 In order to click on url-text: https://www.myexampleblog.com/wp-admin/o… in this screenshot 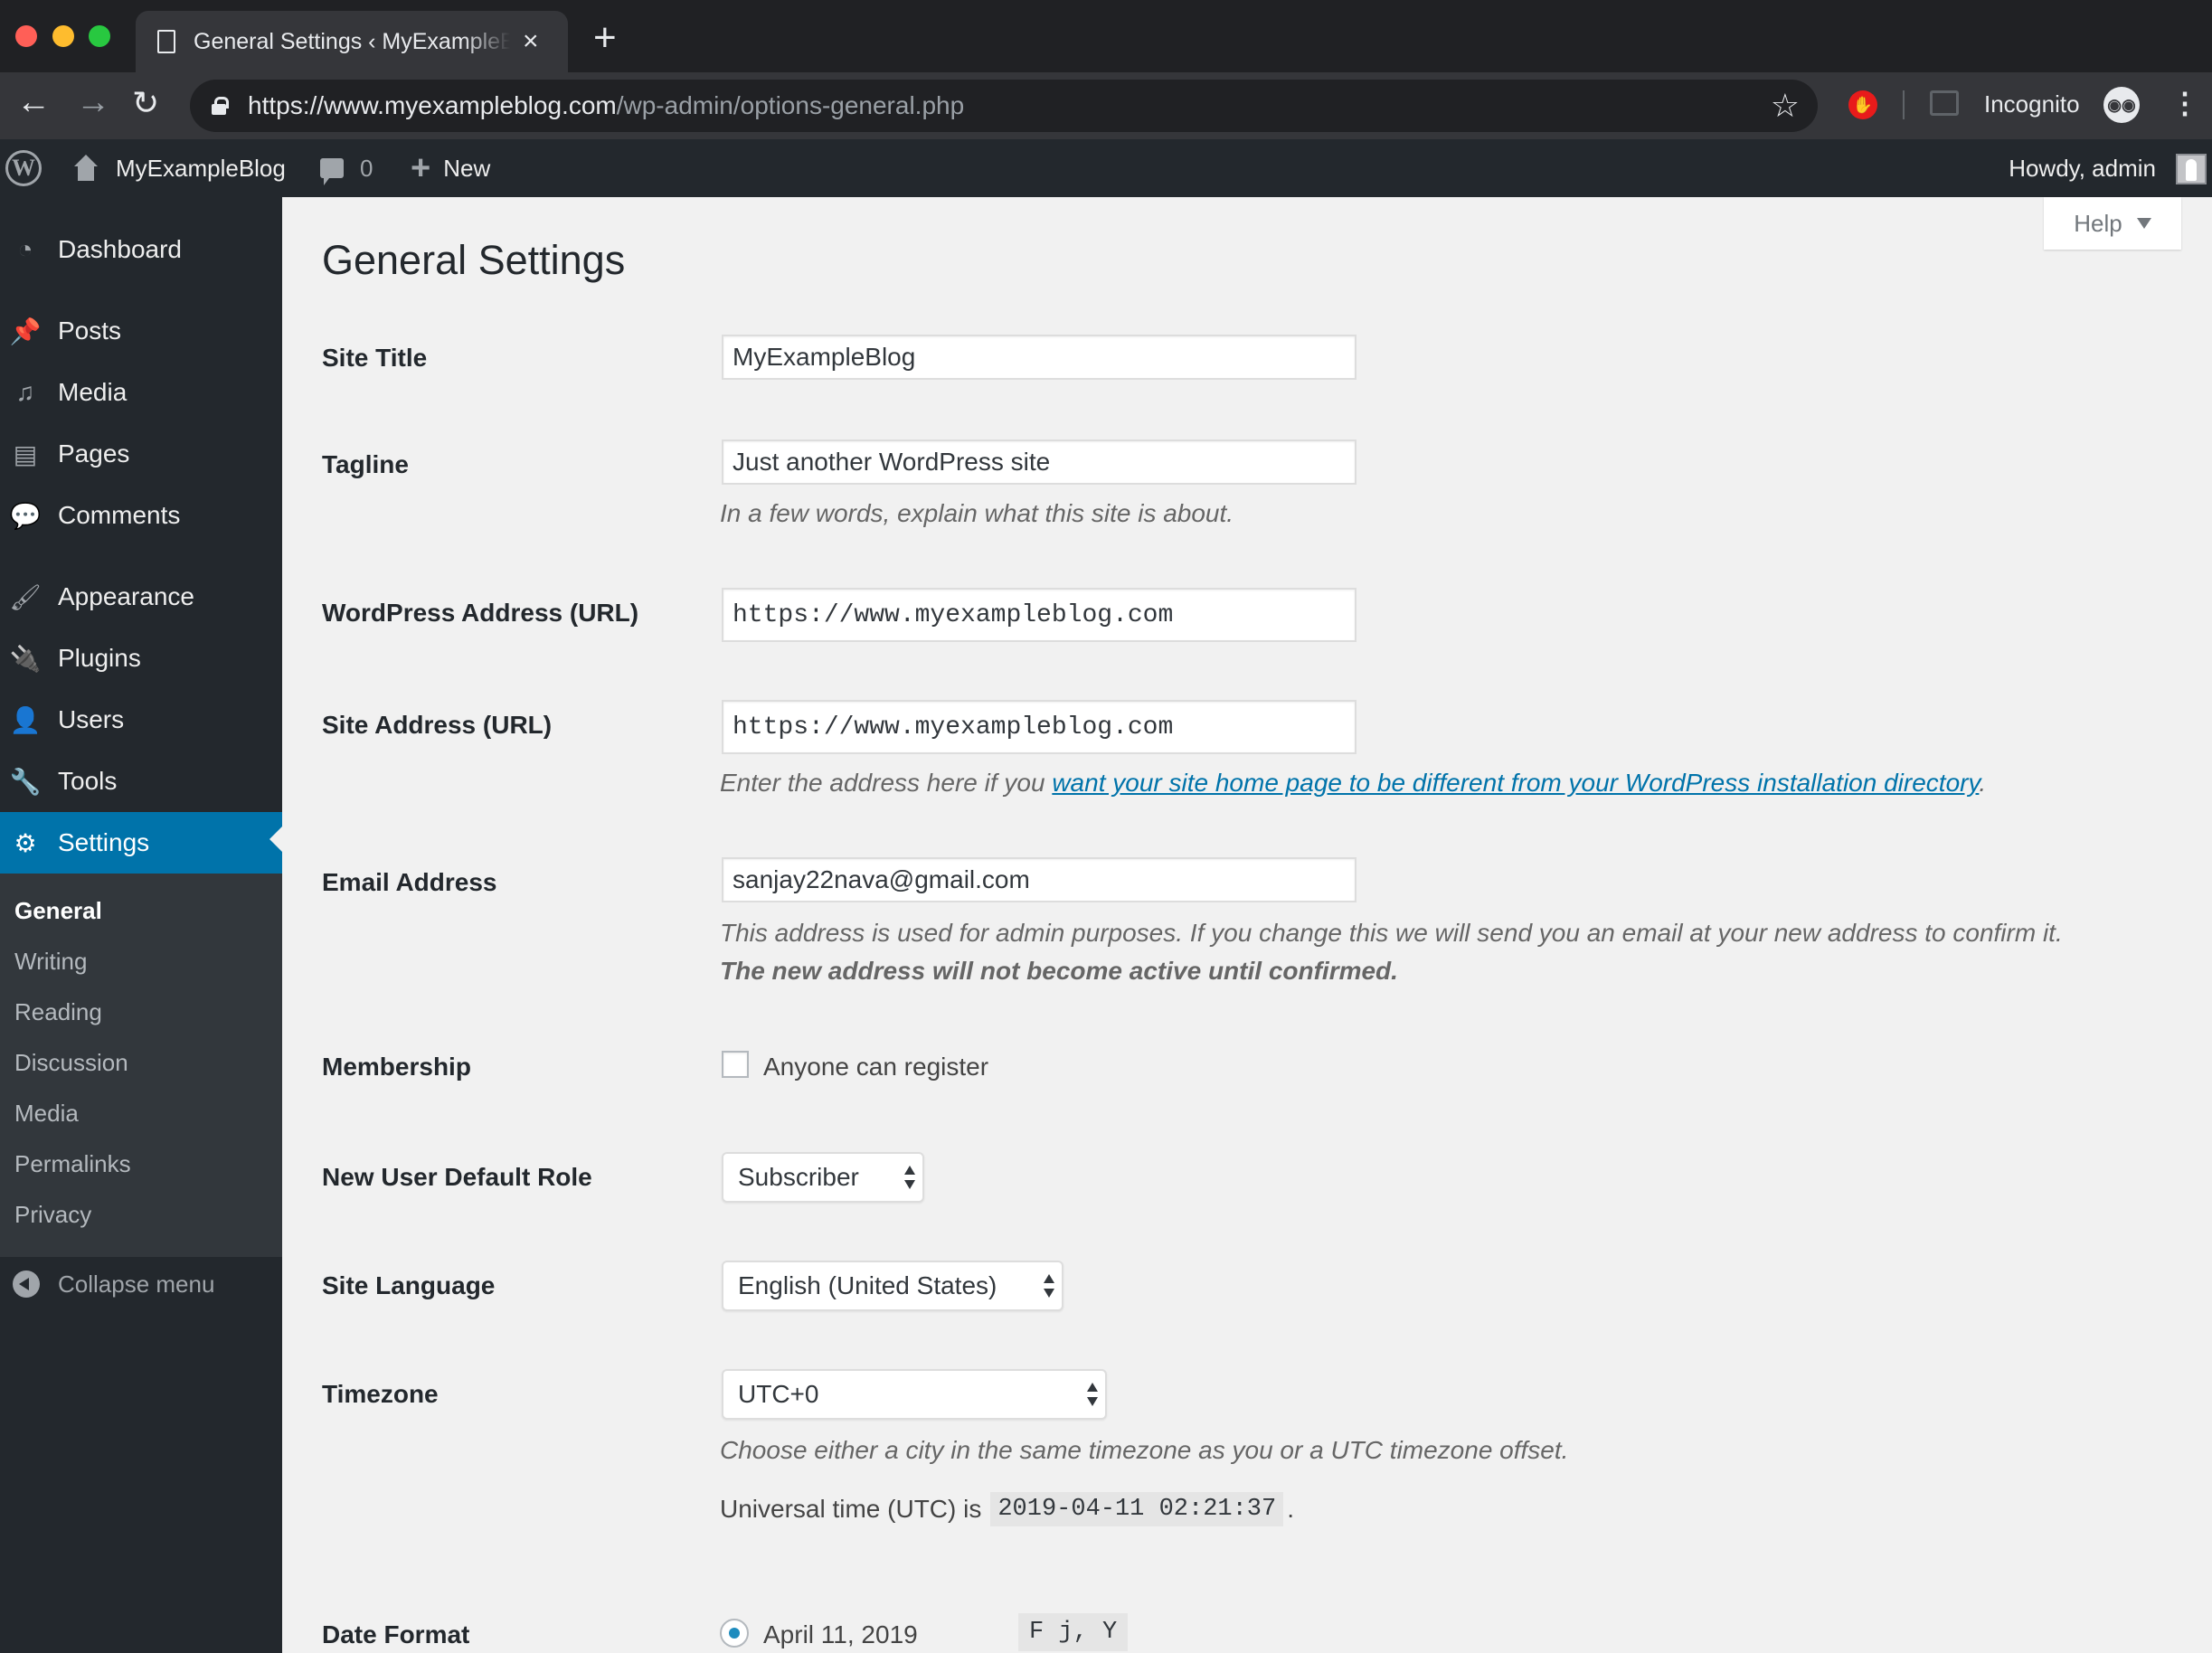, I will do `click(606, 105)`.